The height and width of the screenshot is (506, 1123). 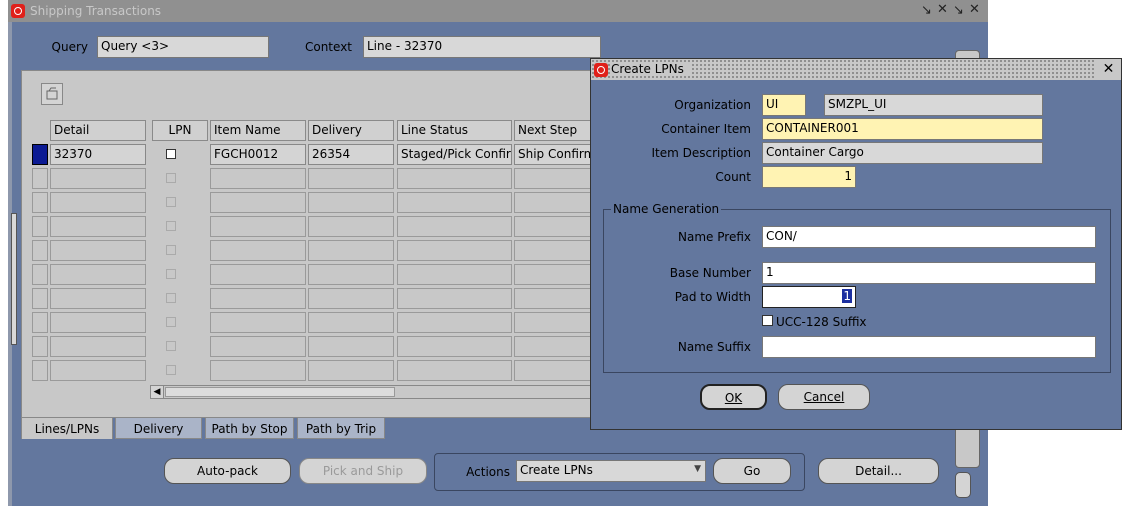 I want to click on cancel-button: Cancel, so click(x=824, y=397).